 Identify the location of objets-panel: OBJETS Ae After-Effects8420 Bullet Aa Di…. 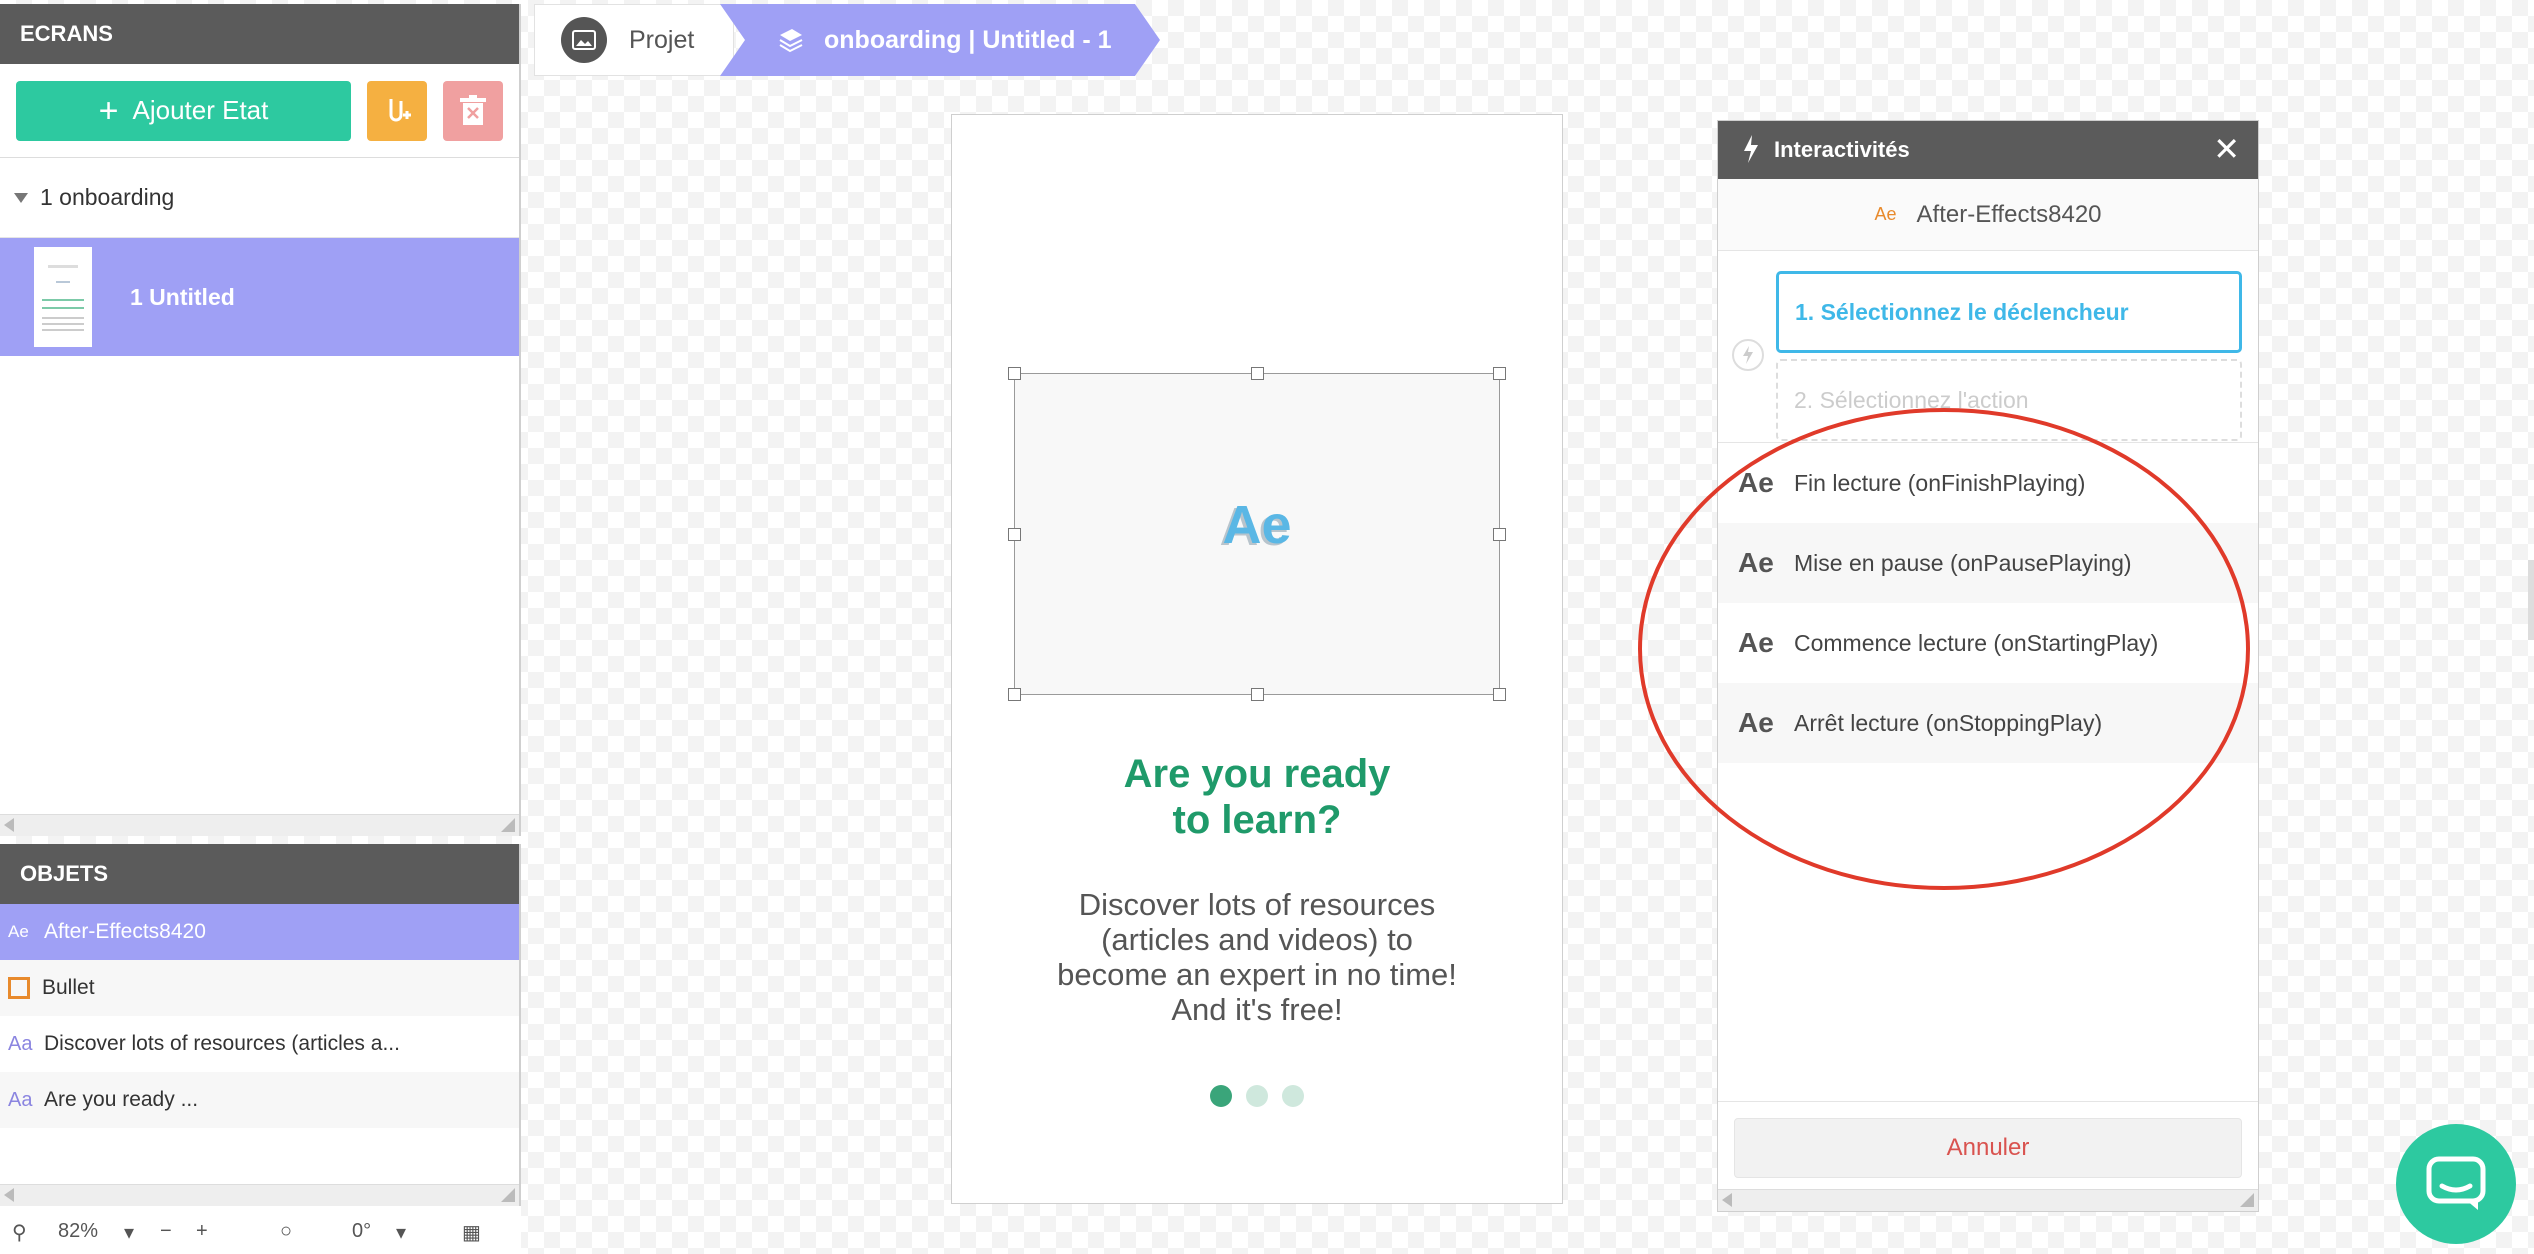
(260, 1025).